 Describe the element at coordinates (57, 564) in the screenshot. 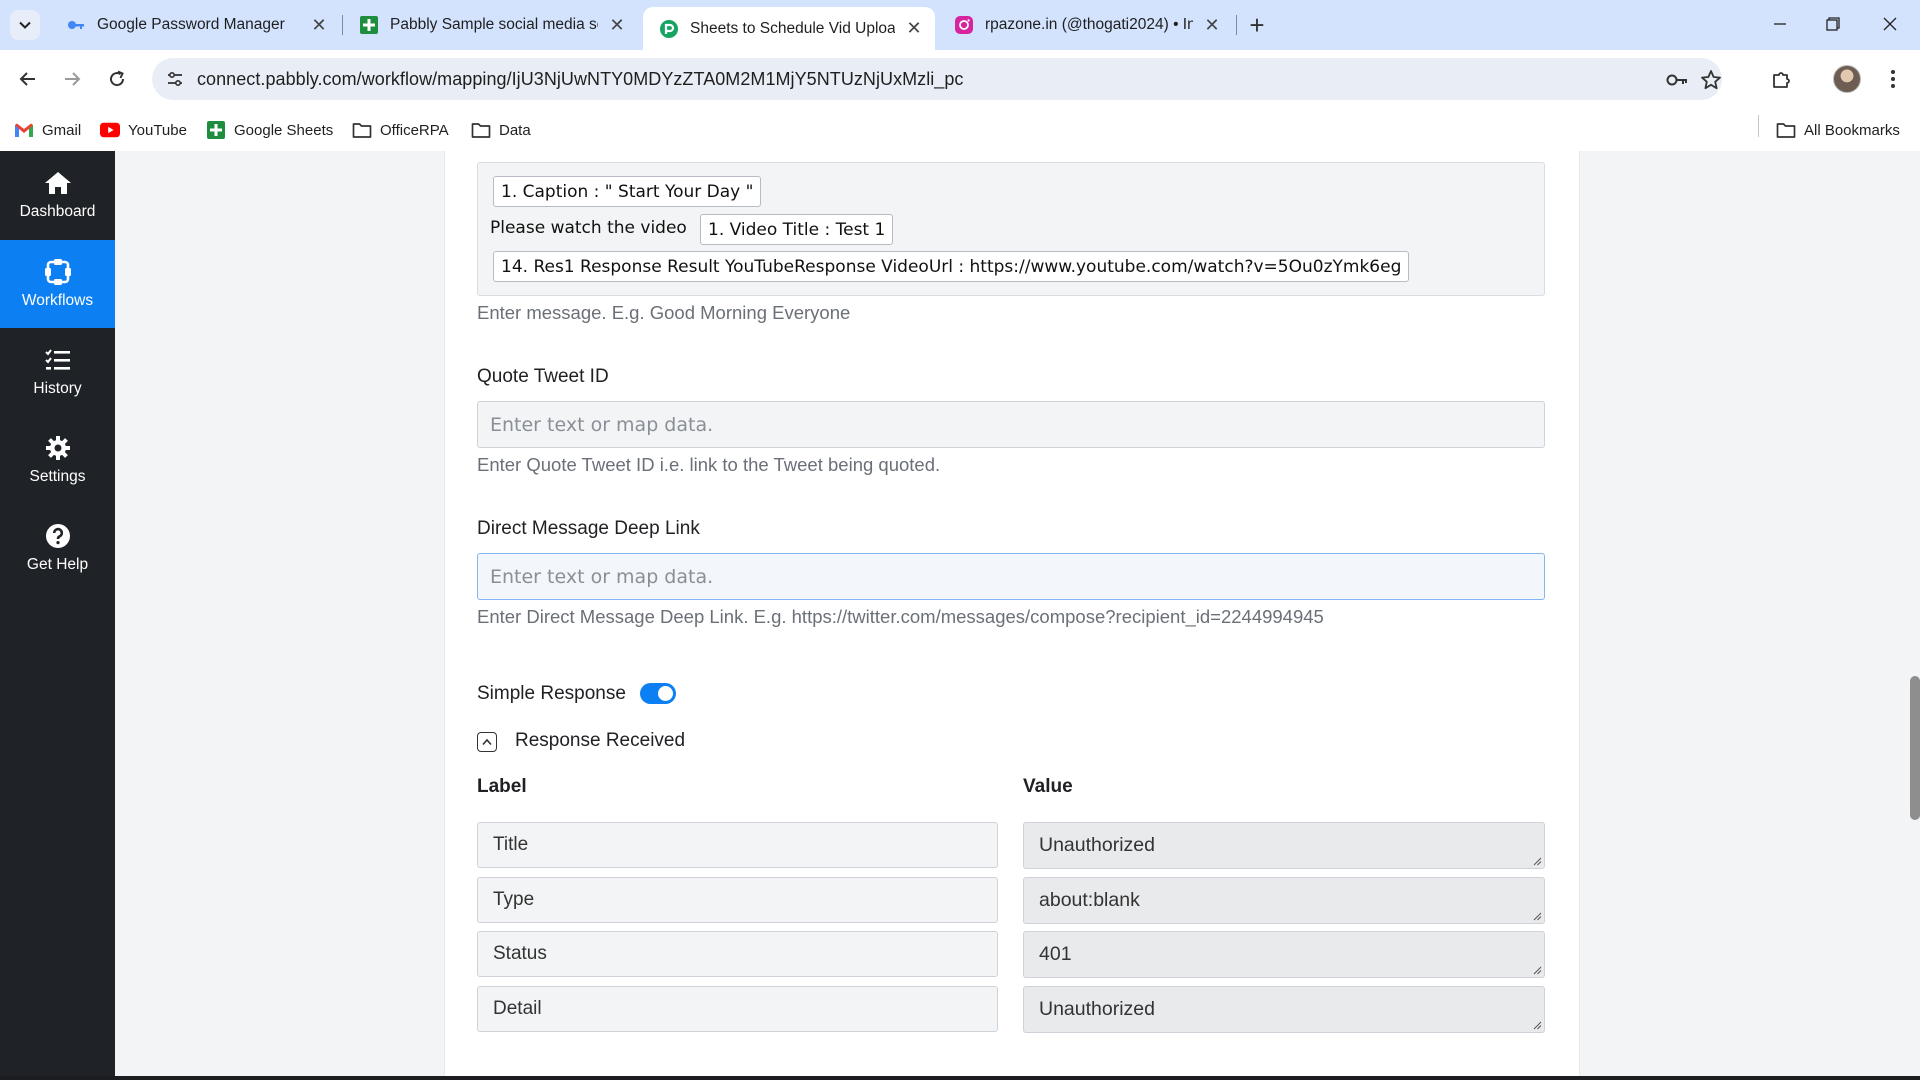

I see `sidebar-item-label: Get Help` at that location.